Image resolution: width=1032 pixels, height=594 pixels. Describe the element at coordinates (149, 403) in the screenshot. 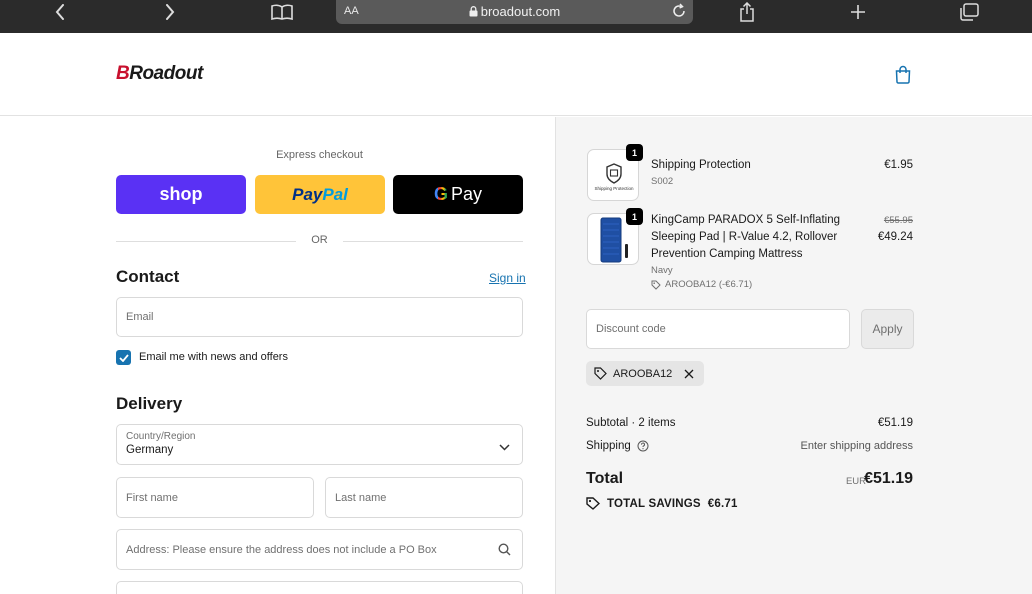

I see `delivery-title: Delivery` at that location.